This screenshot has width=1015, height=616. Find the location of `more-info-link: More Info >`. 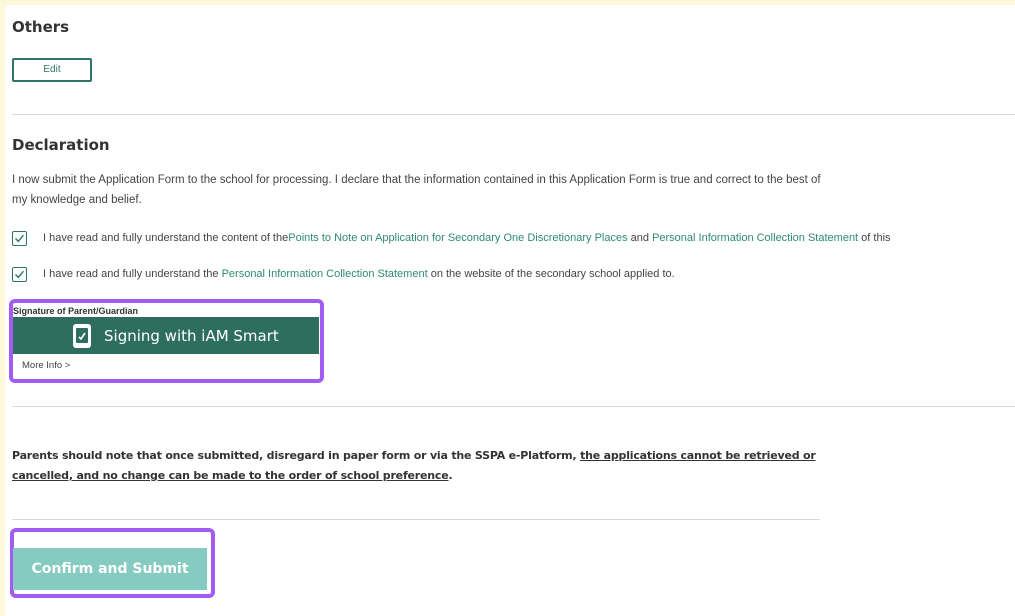

more-info-link: More Info > is located at coordinates (46, 365).